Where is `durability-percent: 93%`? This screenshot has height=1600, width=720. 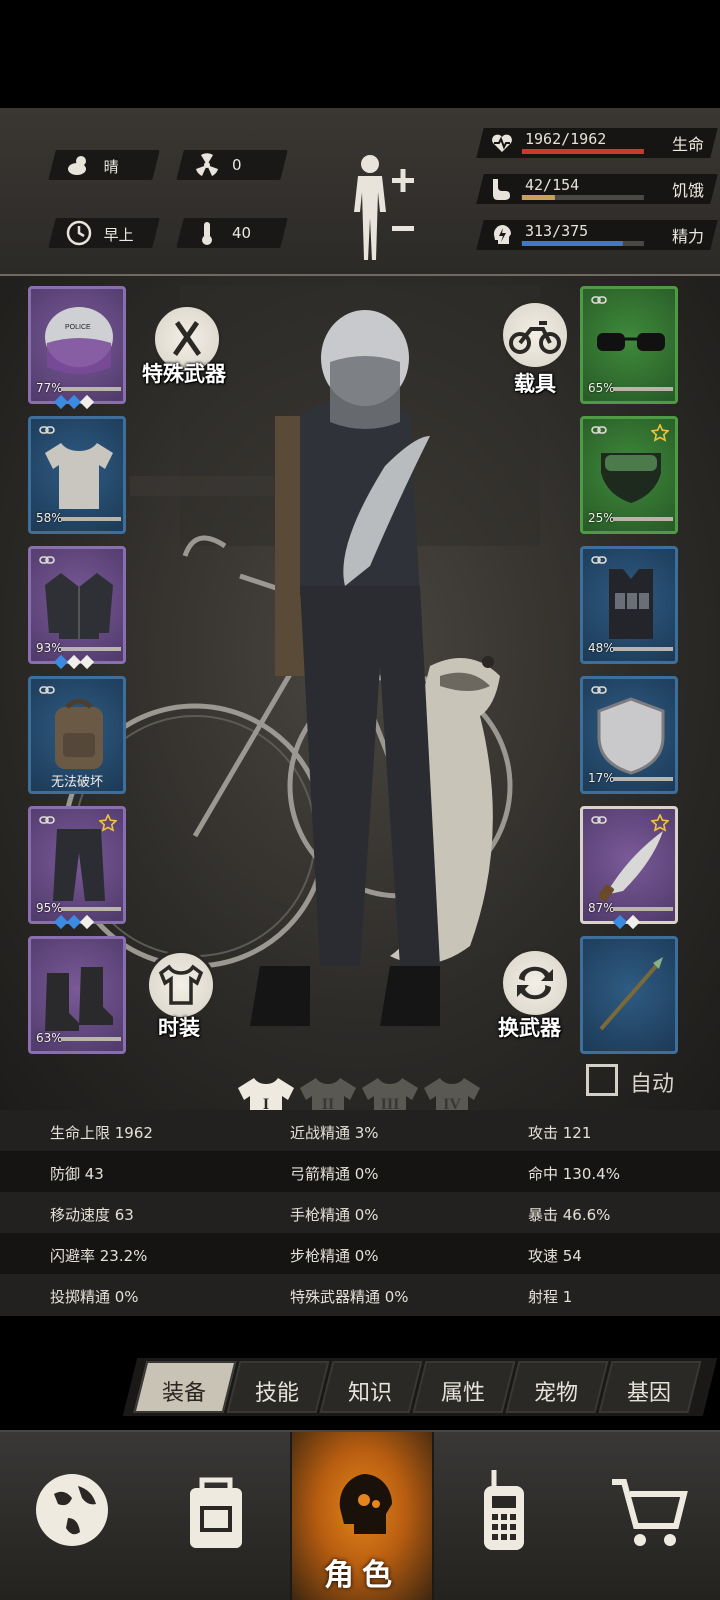
durability-percent: 93% is located at coordinates (49, 648).